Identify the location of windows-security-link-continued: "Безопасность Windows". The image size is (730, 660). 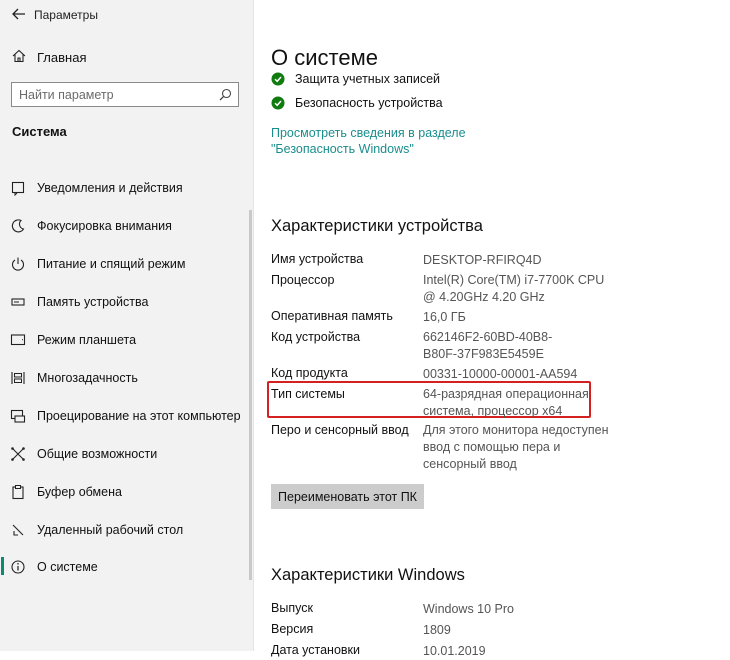
(342, 149).